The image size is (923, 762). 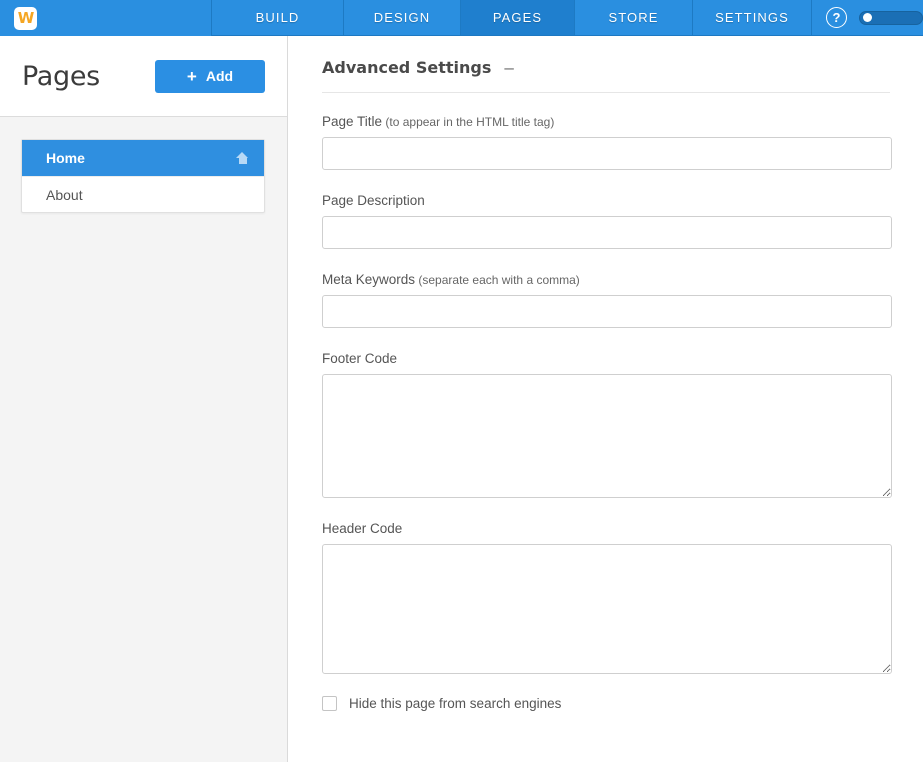 What do you see at coordinates (278, 17) in the screenshot?
I see `tab-build: BUILD` at bounding box center [278, 17].